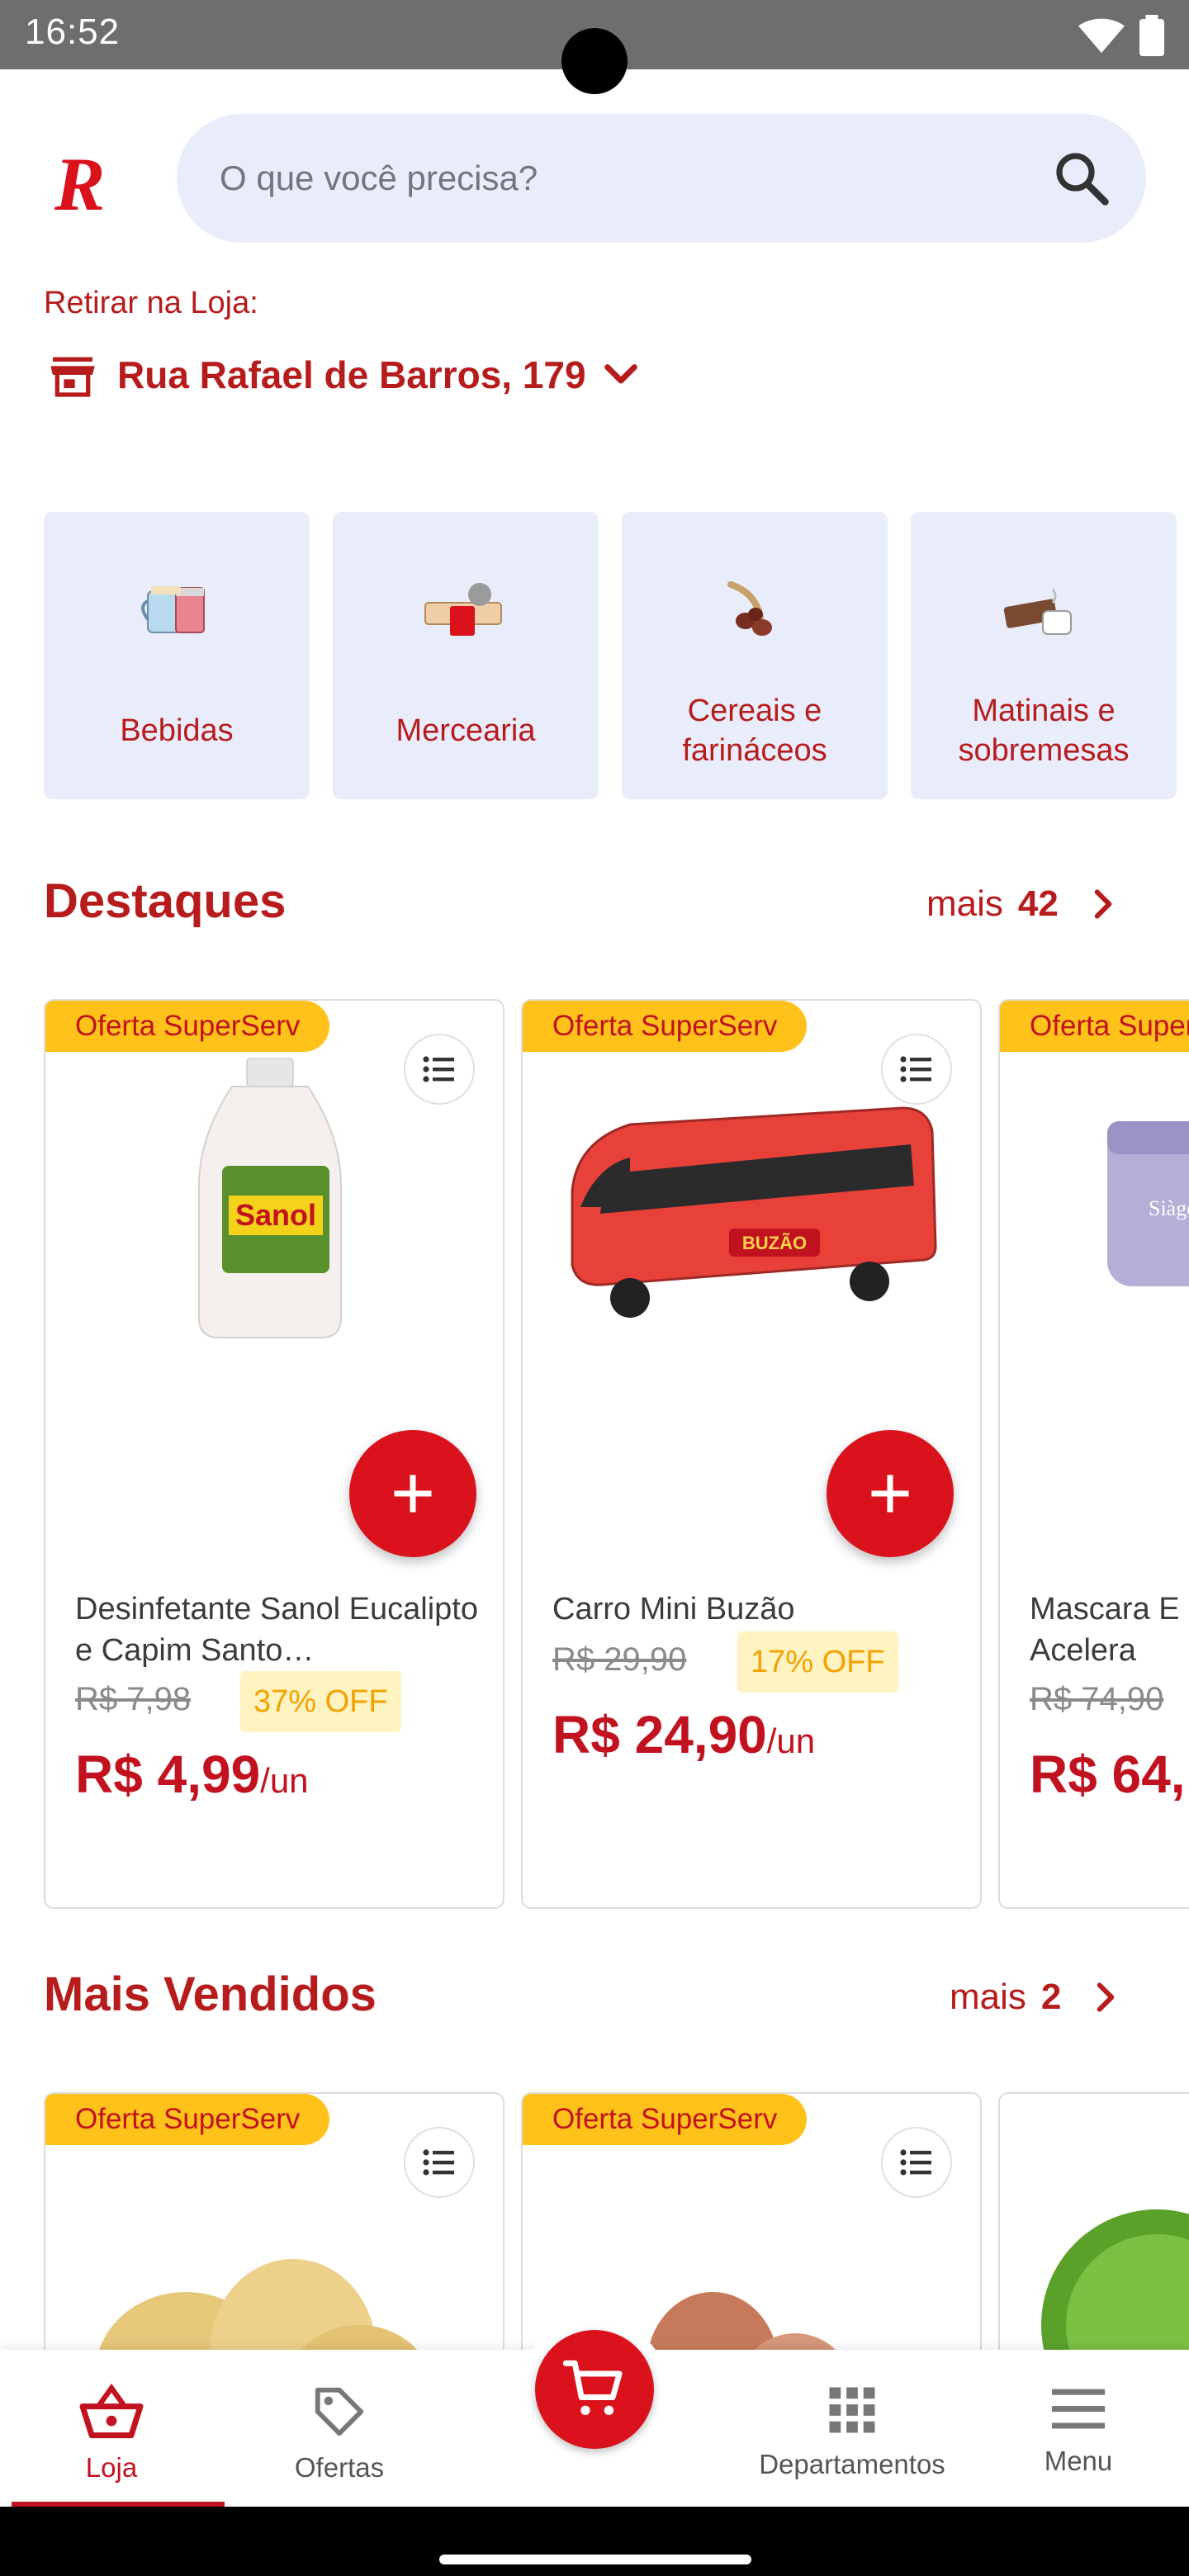 The image size is (1189, 2576). What do you see at coordinates (594, 61) in the screenshot?
I see `camera-cutout` at bounding box center [594, 61].